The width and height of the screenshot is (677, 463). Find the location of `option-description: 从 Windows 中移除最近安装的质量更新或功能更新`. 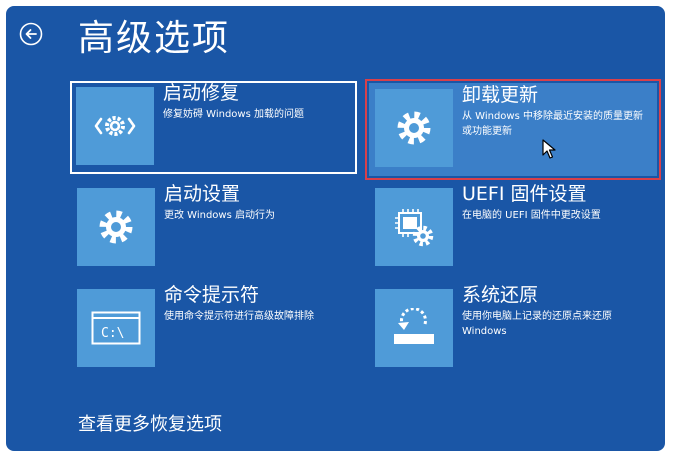

option-description: 从 Windows 中移除最近安装的质量更新或功能更新 is located at coordinates (552, 124).